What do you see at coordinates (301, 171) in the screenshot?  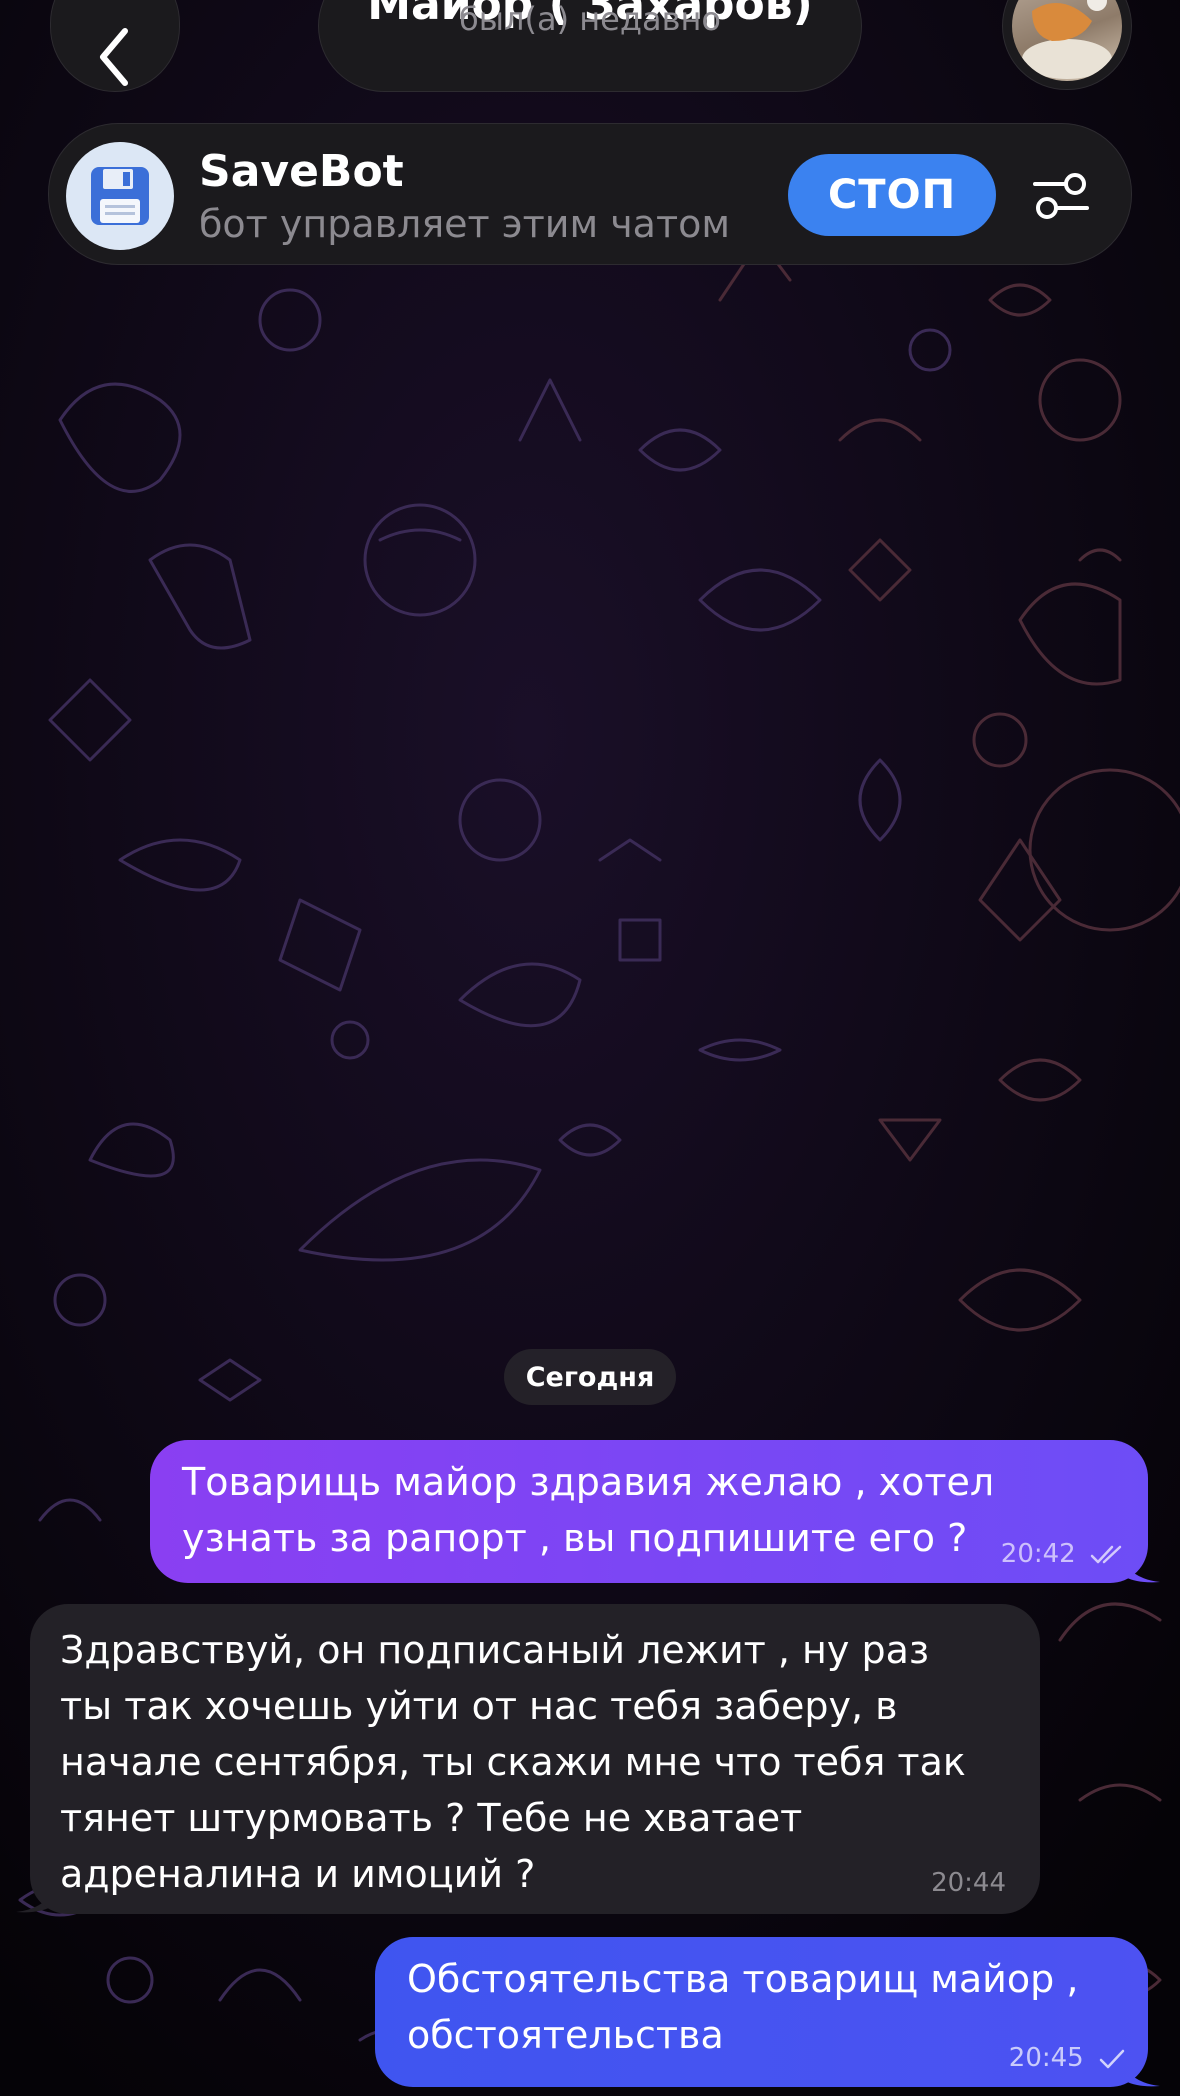 I see `bot-name: SaveBot` at bounding box center [301, 171].